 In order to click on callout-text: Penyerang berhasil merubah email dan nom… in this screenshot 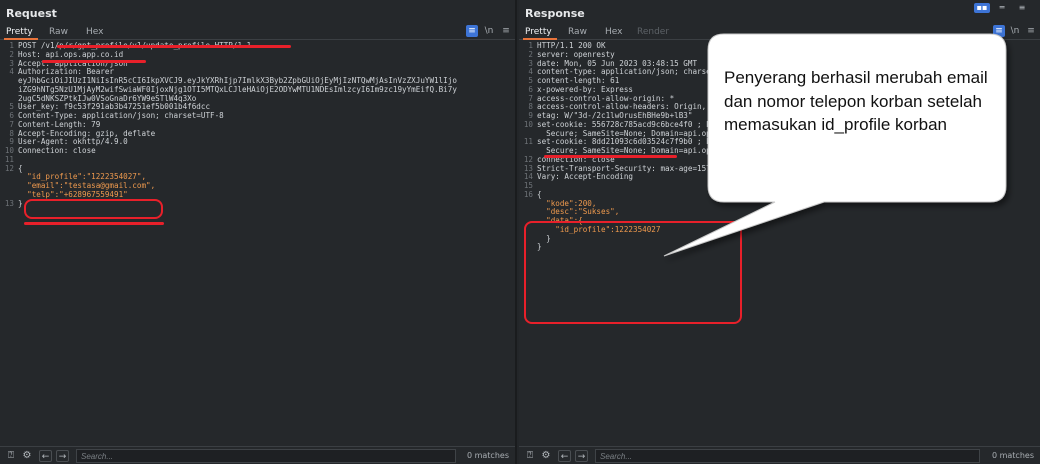, I will do `click(856, 101)`.